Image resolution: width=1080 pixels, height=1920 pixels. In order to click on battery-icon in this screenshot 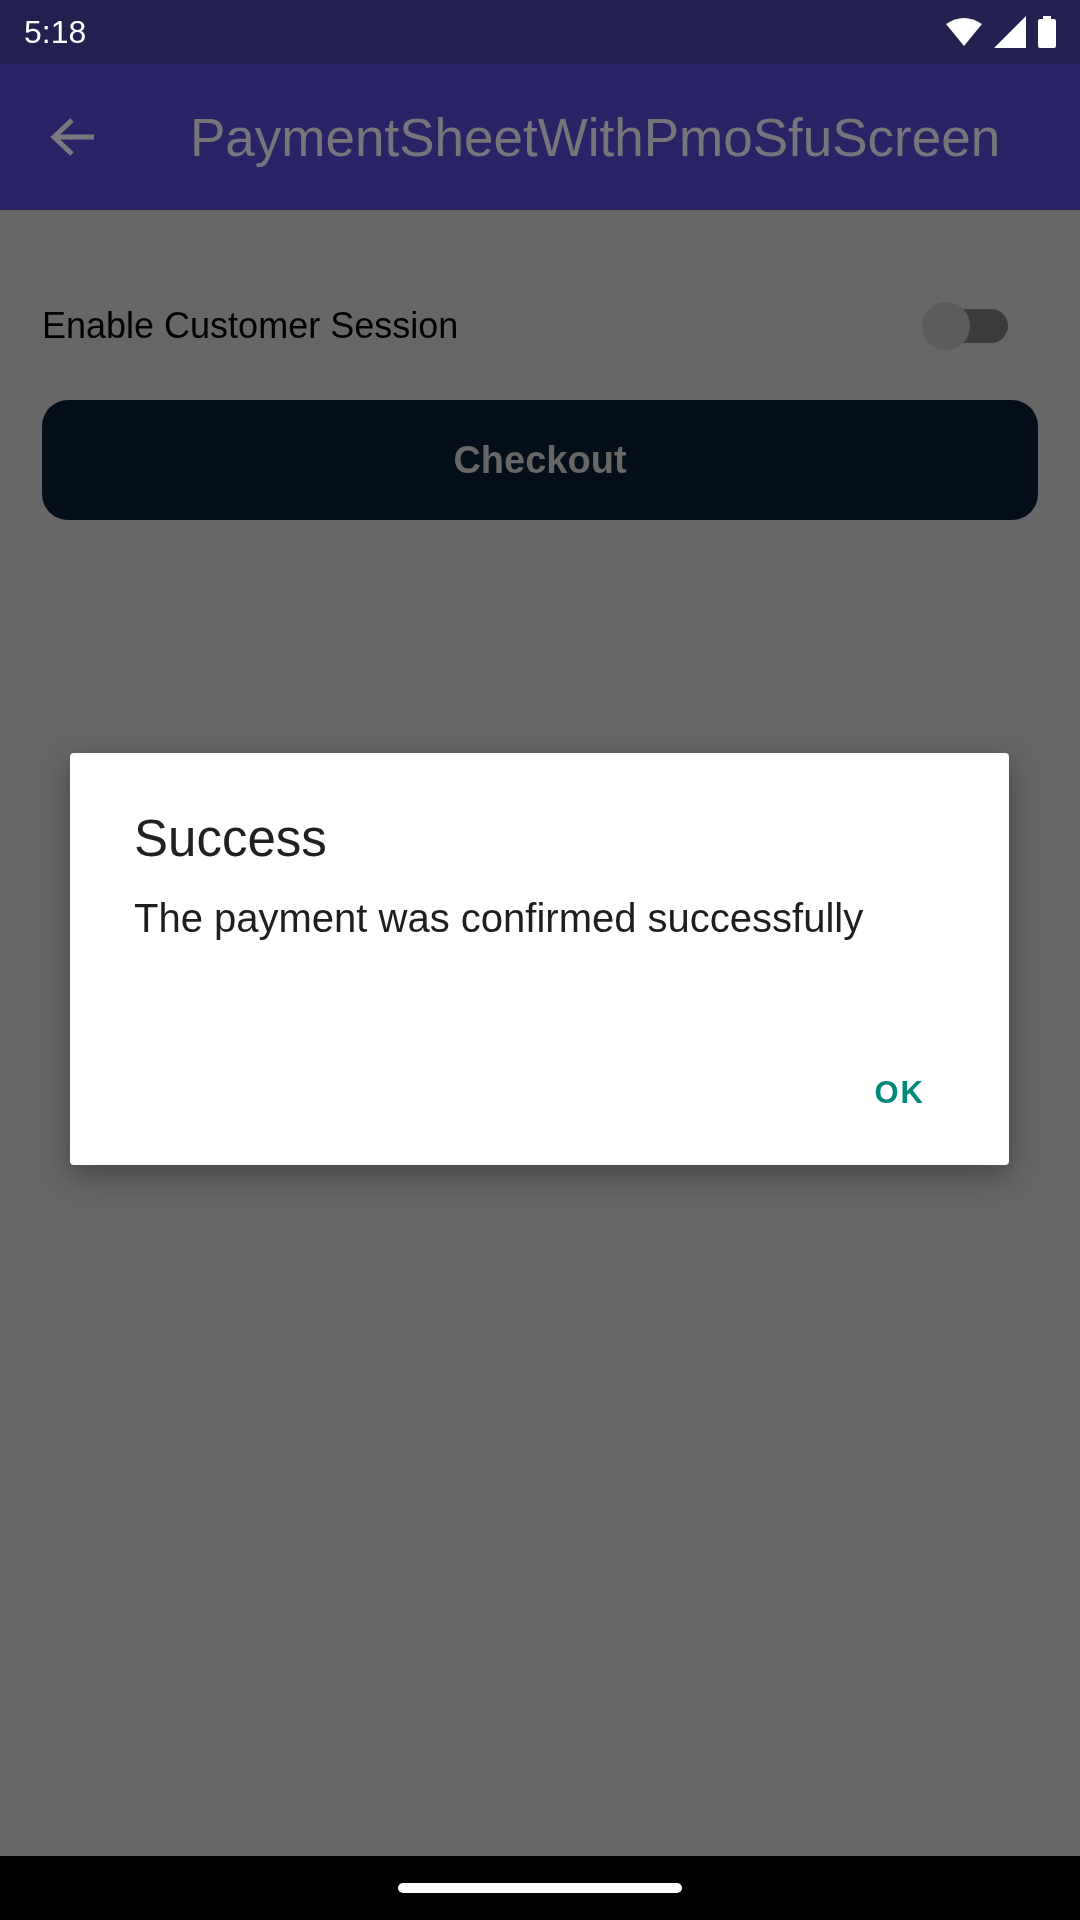, I will do `click(1047, 32)`.